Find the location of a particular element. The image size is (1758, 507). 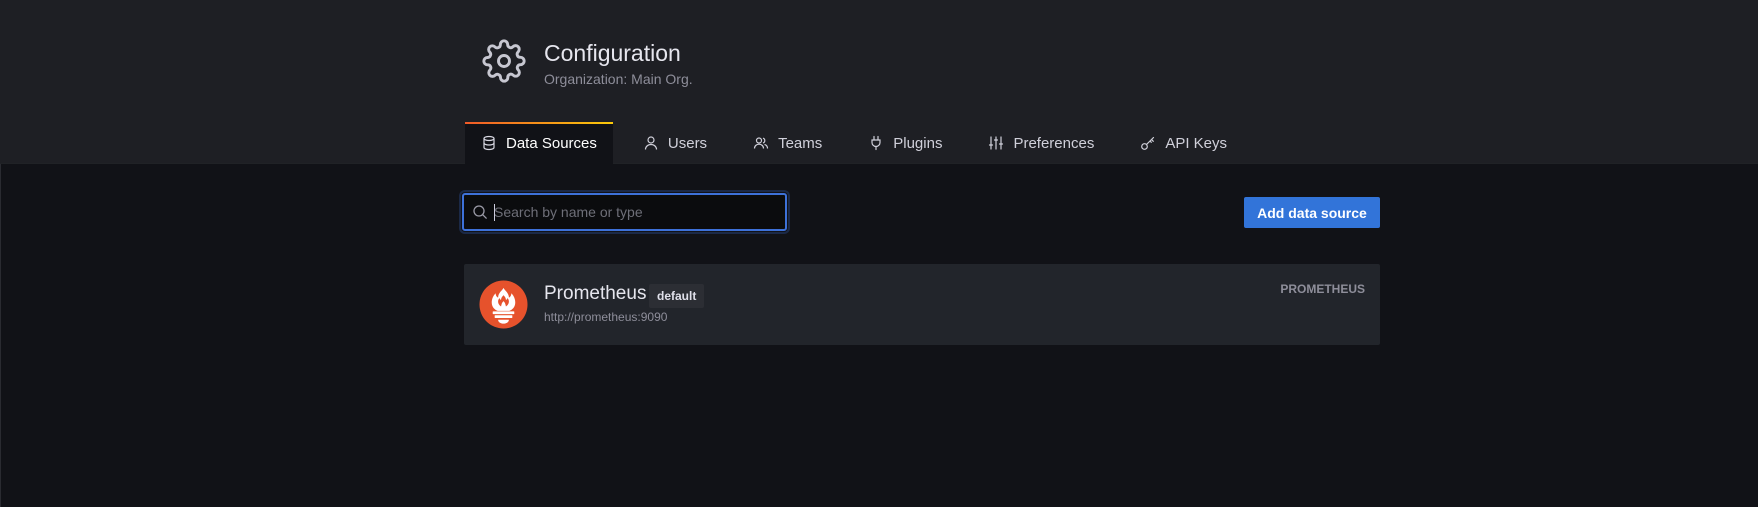

tab-plugins: Plugins is located at coordinates (905, 143).